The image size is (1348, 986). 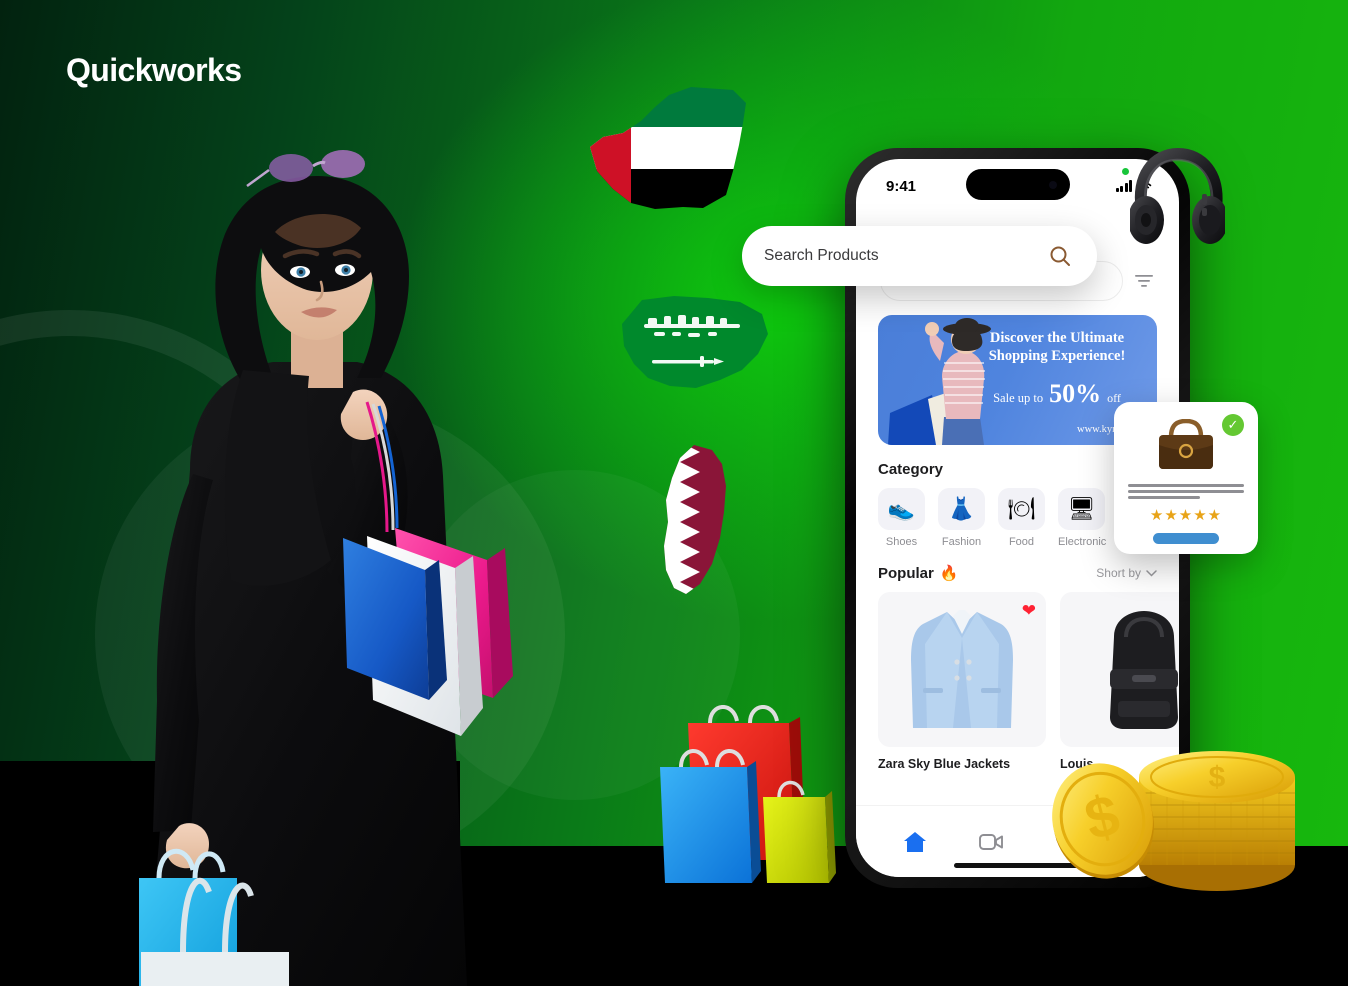 What do you see at coordinates (944, 764) in the screenshot?
I see `product-name: Zara Sky Blue Jackets` at bounding box center [944, 764].